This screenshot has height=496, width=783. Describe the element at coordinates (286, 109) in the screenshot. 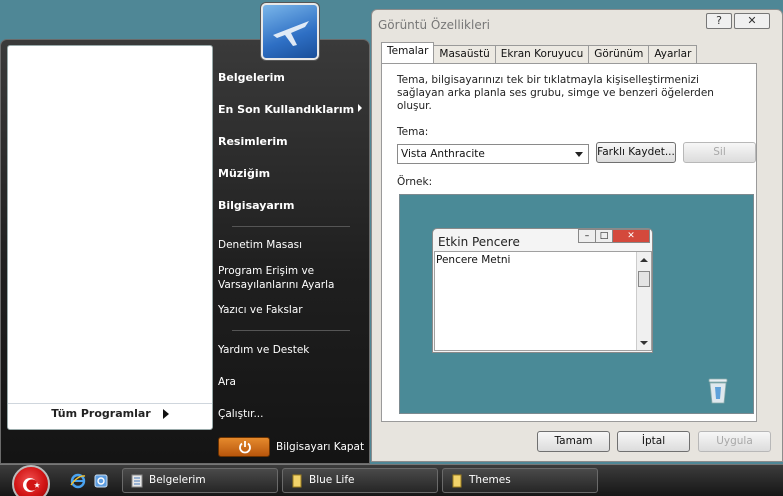

I see `menu-item-recent: En Son Kullandıklarım` at that location.